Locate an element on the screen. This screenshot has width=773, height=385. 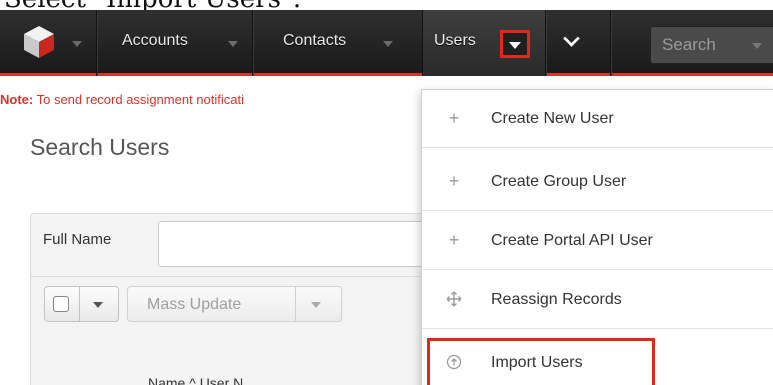
menu-item-label: Create Group User is located at coordinates (559, 181).